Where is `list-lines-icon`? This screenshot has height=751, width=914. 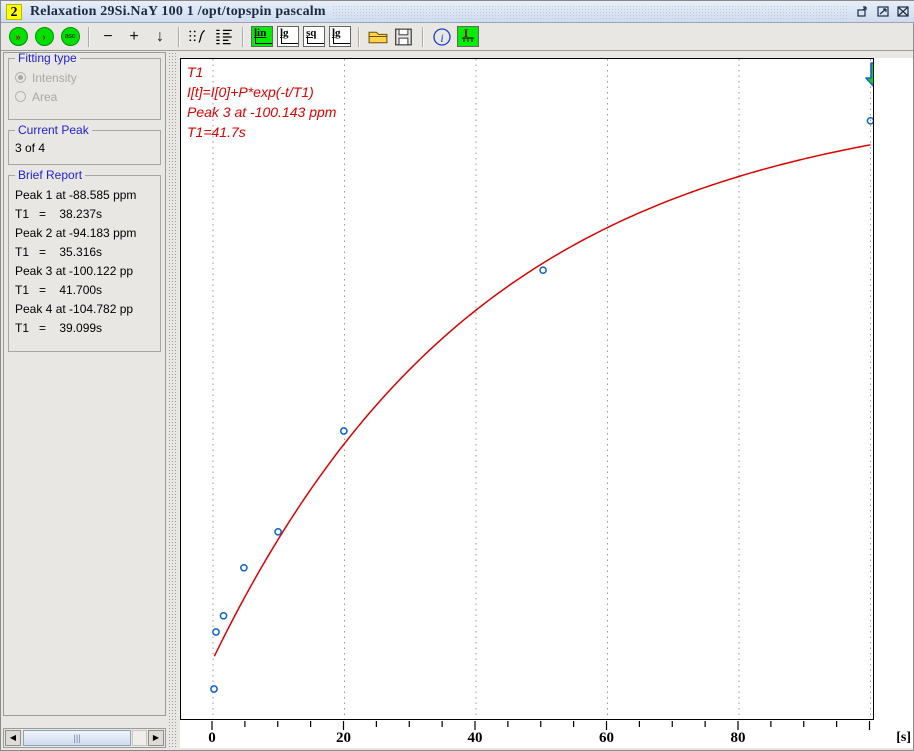 list-lines-icon is located at coordinates (224, 36).